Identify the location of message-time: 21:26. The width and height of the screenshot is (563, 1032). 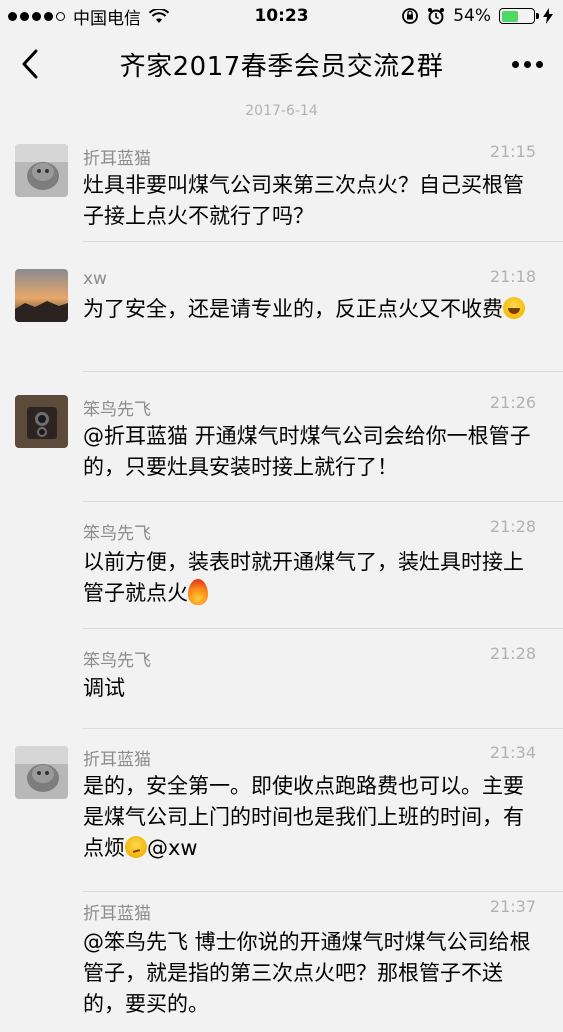
(512, 402).